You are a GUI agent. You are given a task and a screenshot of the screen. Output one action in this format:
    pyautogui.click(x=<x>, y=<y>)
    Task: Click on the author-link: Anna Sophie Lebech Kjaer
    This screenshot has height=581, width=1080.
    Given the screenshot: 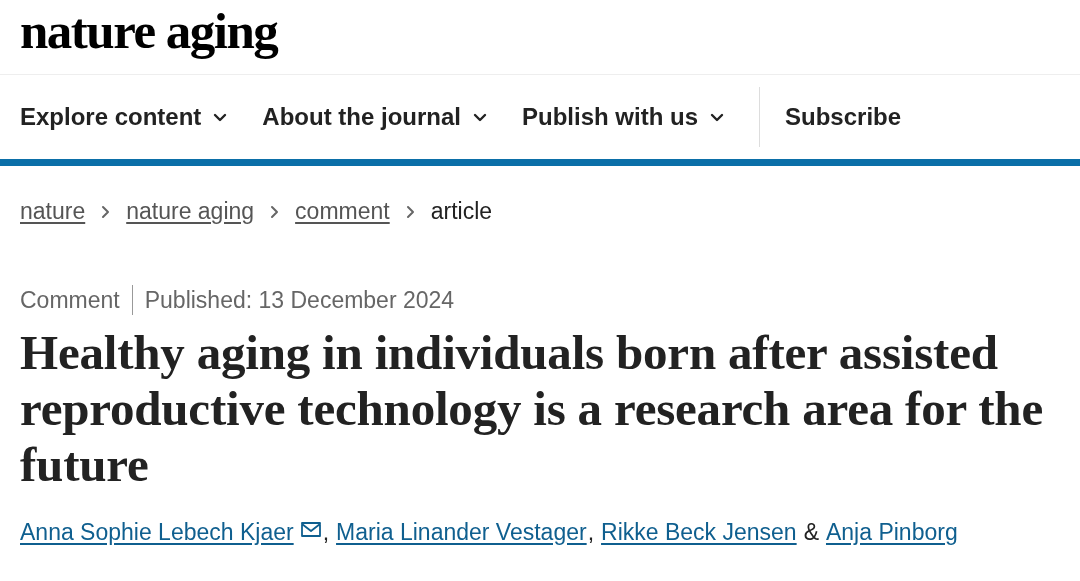 What is the action you would take?
    pyautogui.click(x=157, y=532)
    